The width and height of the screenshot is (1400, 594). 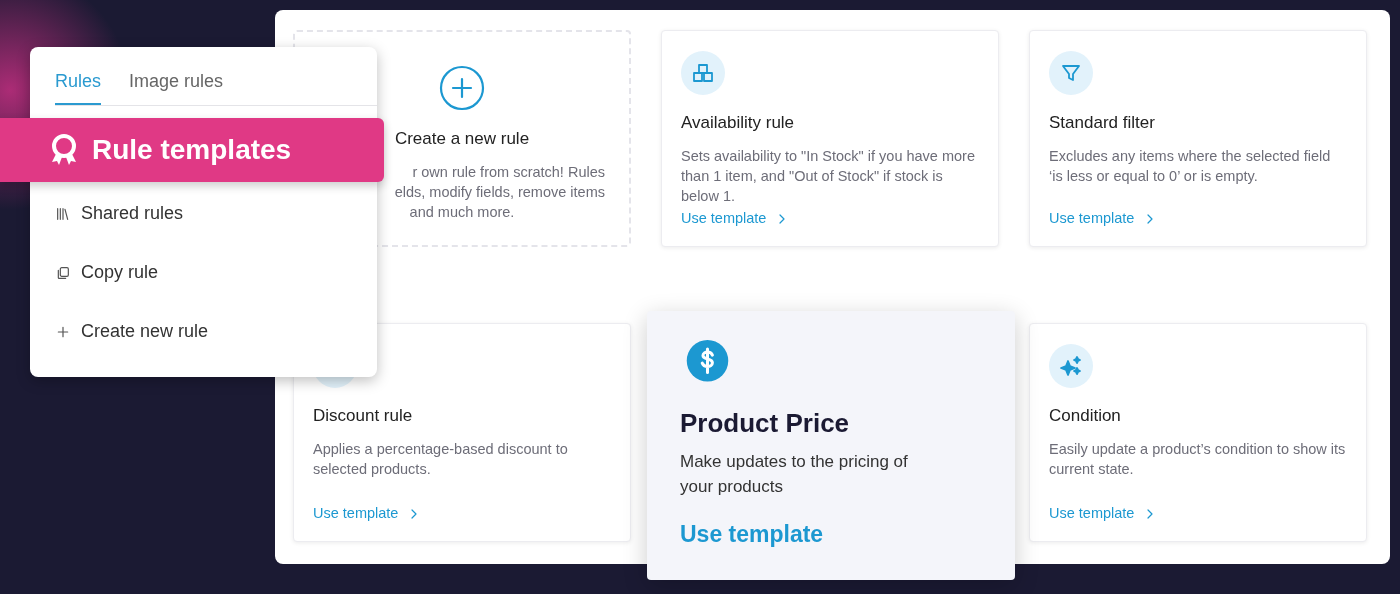 I want to click on menu-item: Copy rule, so click(x=216, y=272).